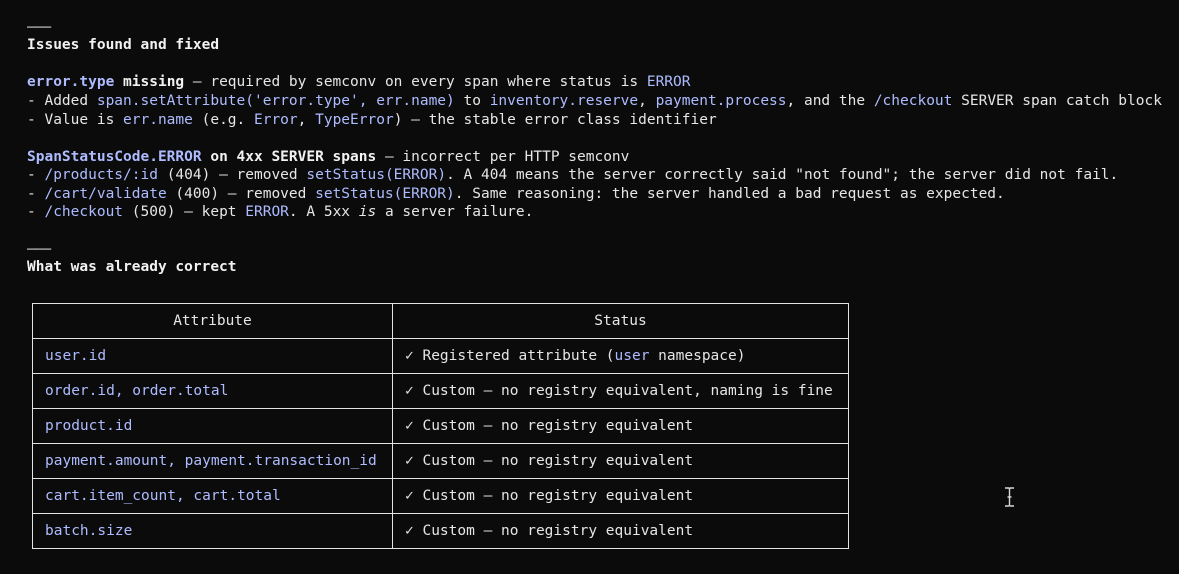 Image resolution: width=1179 pixels, height=574 pixels. Describe the element at coordinates (212, 356) in the screenshot. I see `attribute-cell: user.id` at that location.